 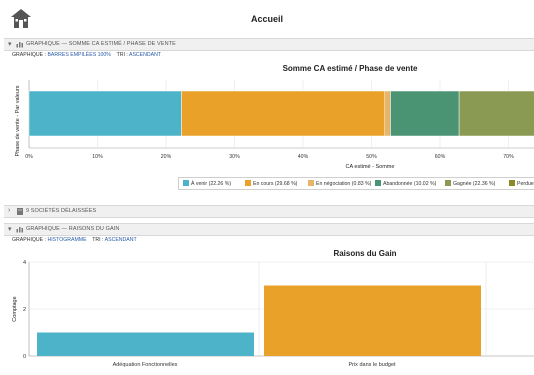 I want to click on legend-label: Abandonnée (10.02 %), so click(x=410, y=184).